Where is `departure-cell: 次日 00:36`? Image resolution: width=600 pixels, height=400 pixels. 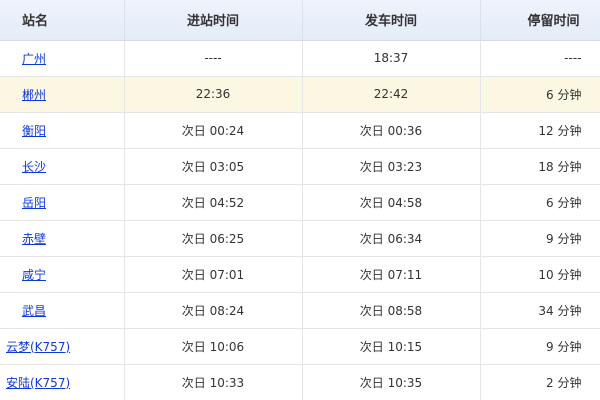
departure-cell: 次日 00:36 is located at coordinates (391, 130).